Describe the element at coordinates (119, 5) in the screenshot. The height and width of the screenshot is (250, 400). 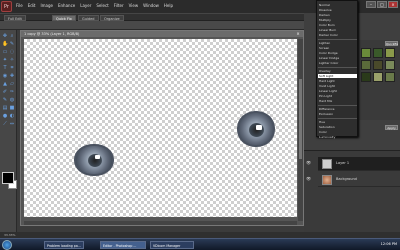
I see `menu-filter: Filter` at that location.